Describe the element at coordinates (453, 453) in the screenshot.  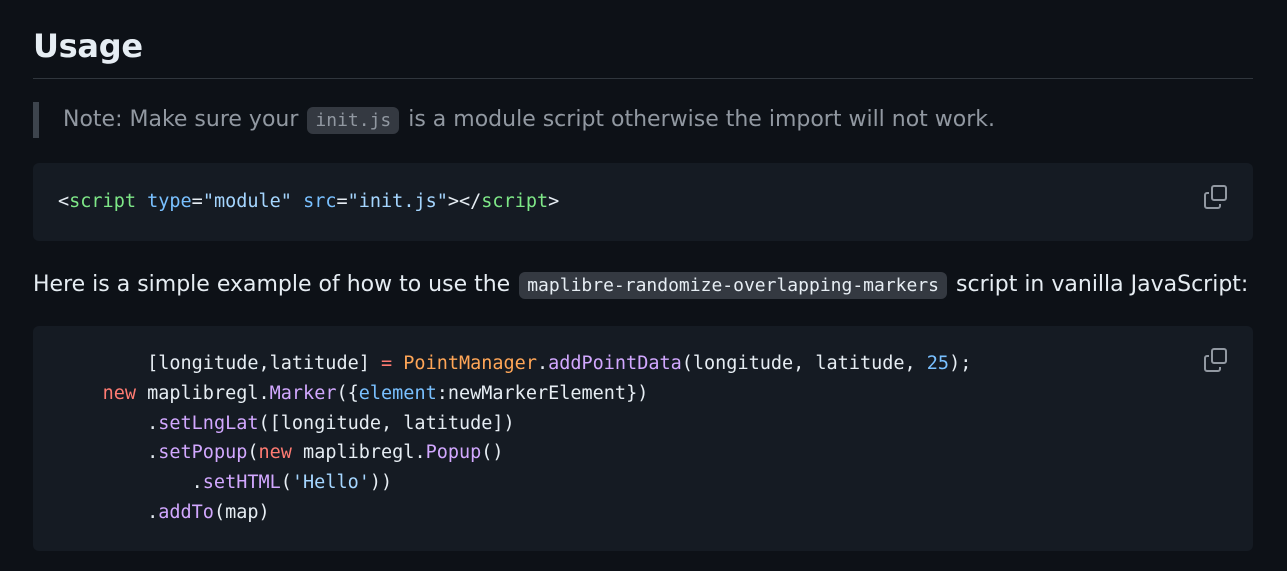
I see `code-token: Popup` at that location.